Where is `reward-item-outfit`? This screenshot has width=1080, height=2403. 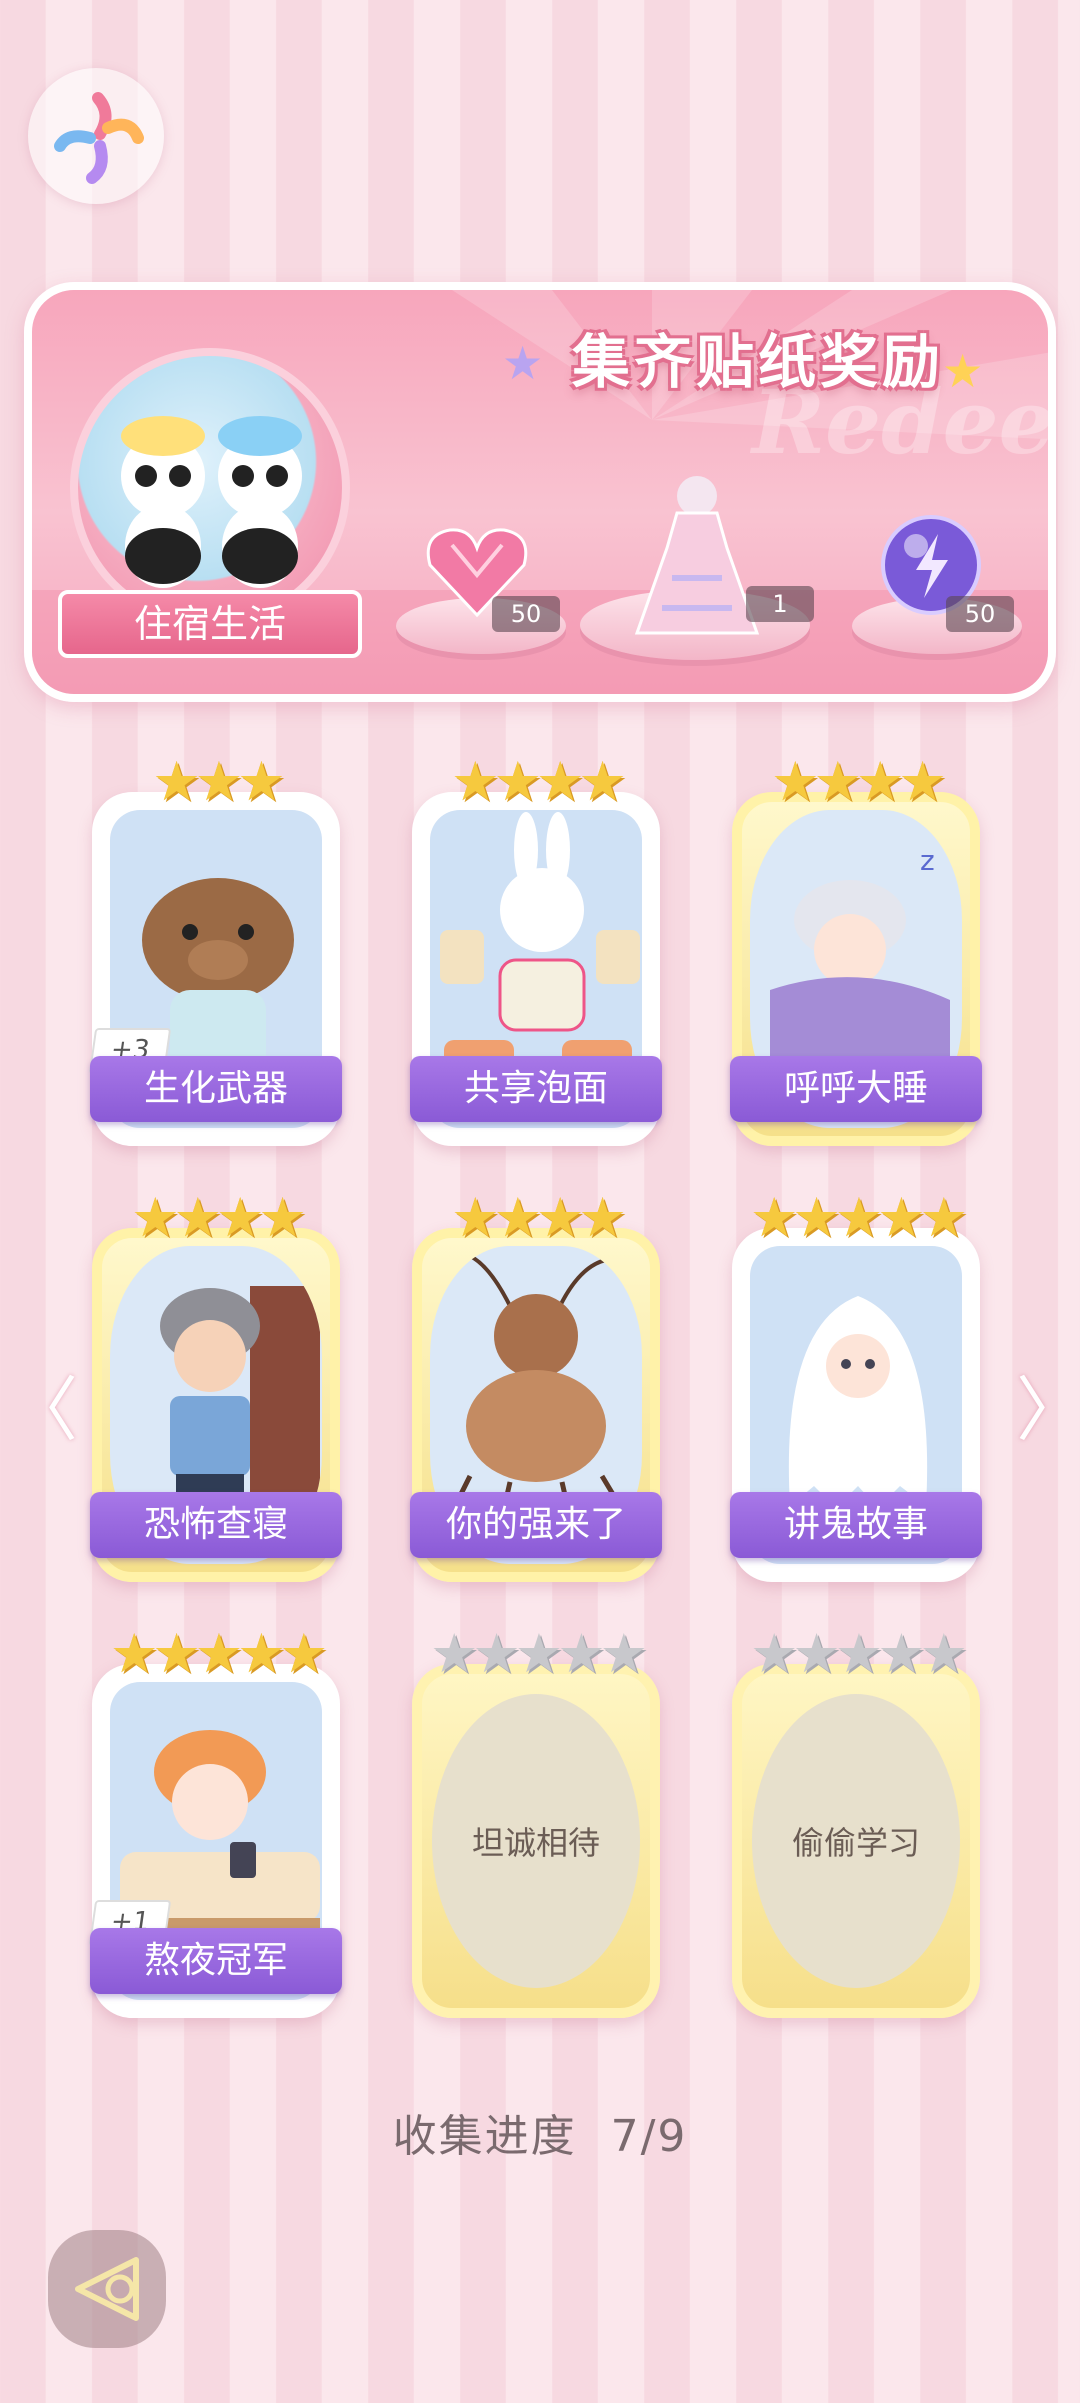
reward-item-outfit is located at coordinates (697, 555).